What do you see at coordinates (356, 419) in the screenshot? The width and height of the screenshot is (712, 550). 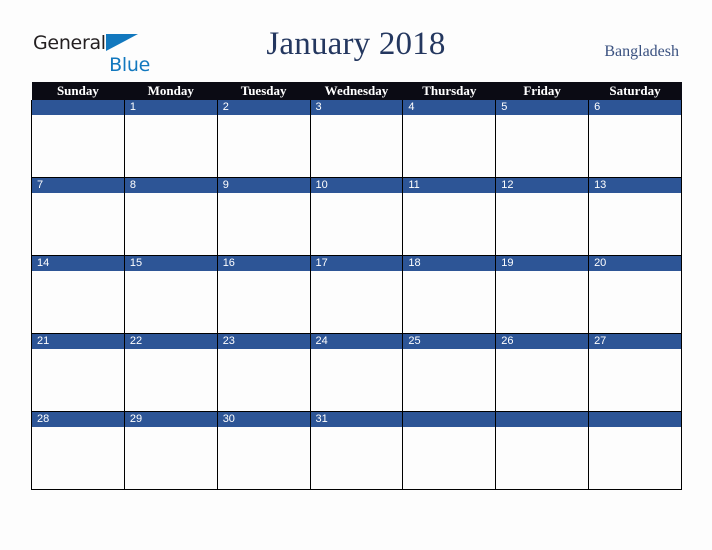 I see `day-number: 31` at bounding box center [356, 419].